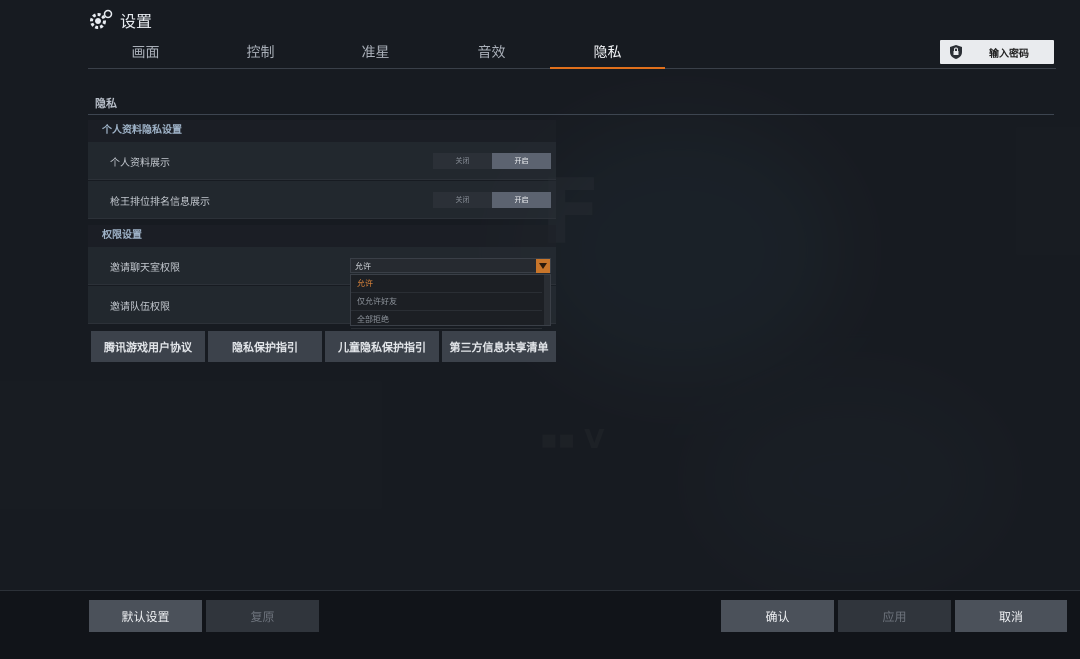 This screenshot has width=1080, height=659. I want to click on tab-control: 控制, so click(260, 53).